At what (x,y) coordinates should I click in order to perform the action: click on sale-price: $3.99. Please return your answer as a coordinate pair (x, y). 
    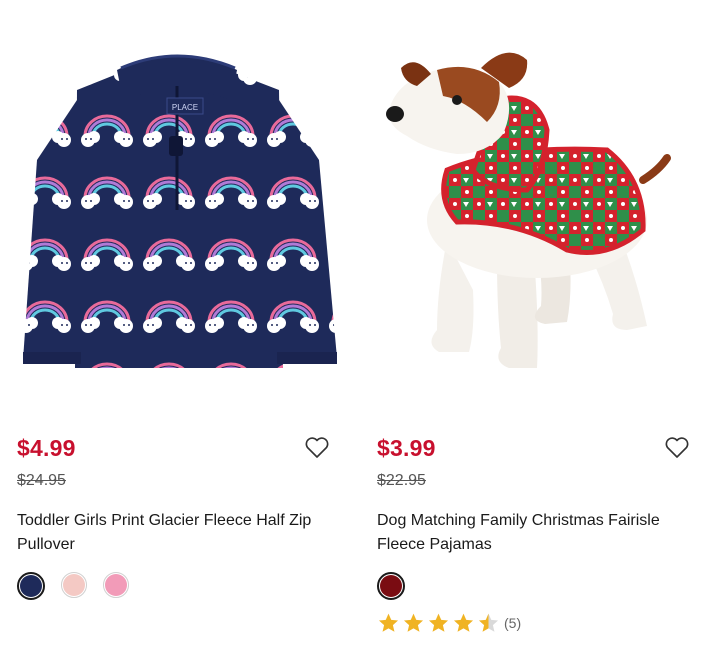
    Looking at the image, I should click on (406, 448).